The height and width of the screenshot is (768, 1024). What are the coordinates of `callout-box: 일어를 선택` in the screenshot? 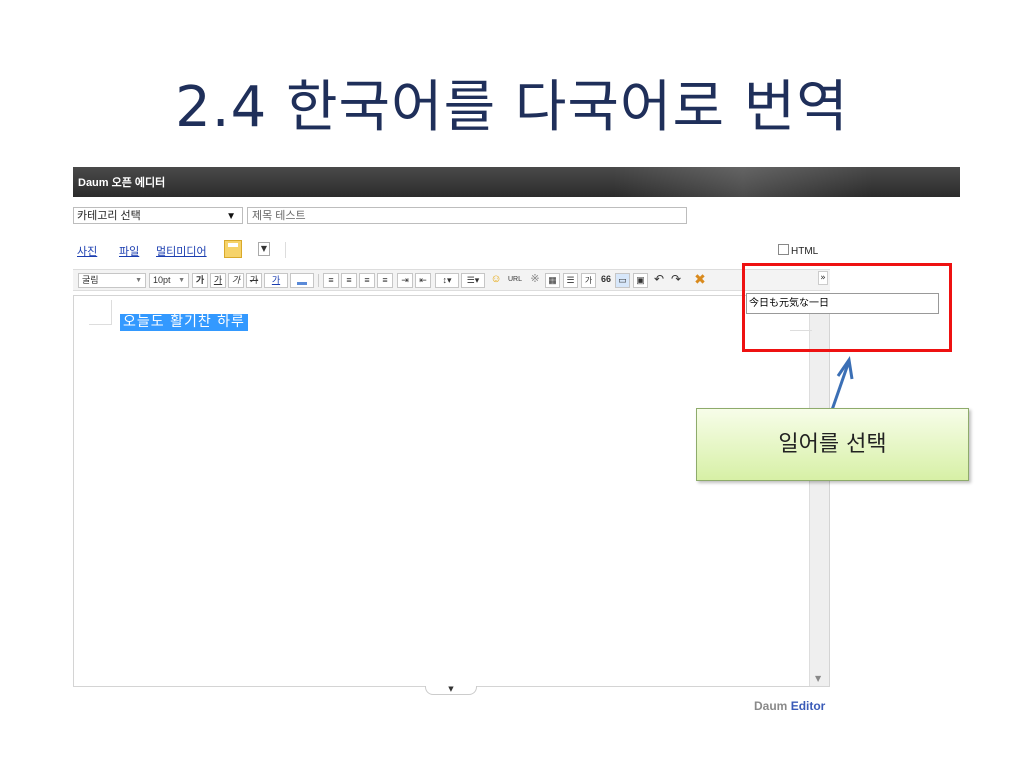 It's located at (832, 444).